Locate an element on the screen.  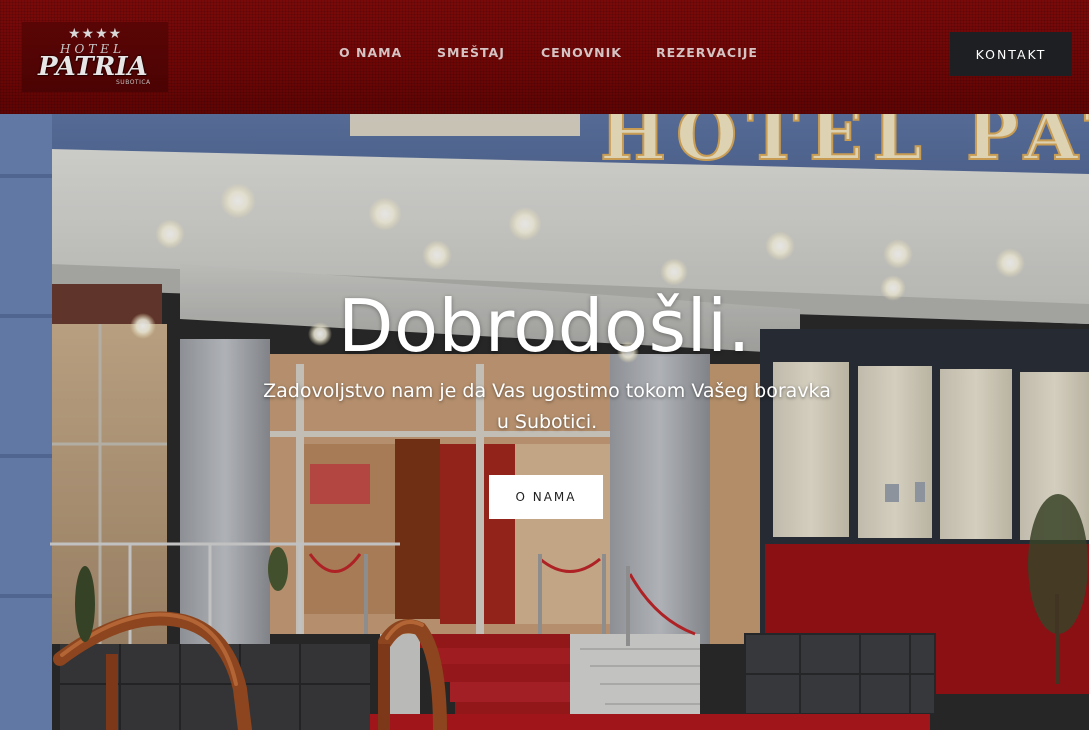
nav-link-rezervacije: REZERVACIJE is located at coordinates (707, 52).